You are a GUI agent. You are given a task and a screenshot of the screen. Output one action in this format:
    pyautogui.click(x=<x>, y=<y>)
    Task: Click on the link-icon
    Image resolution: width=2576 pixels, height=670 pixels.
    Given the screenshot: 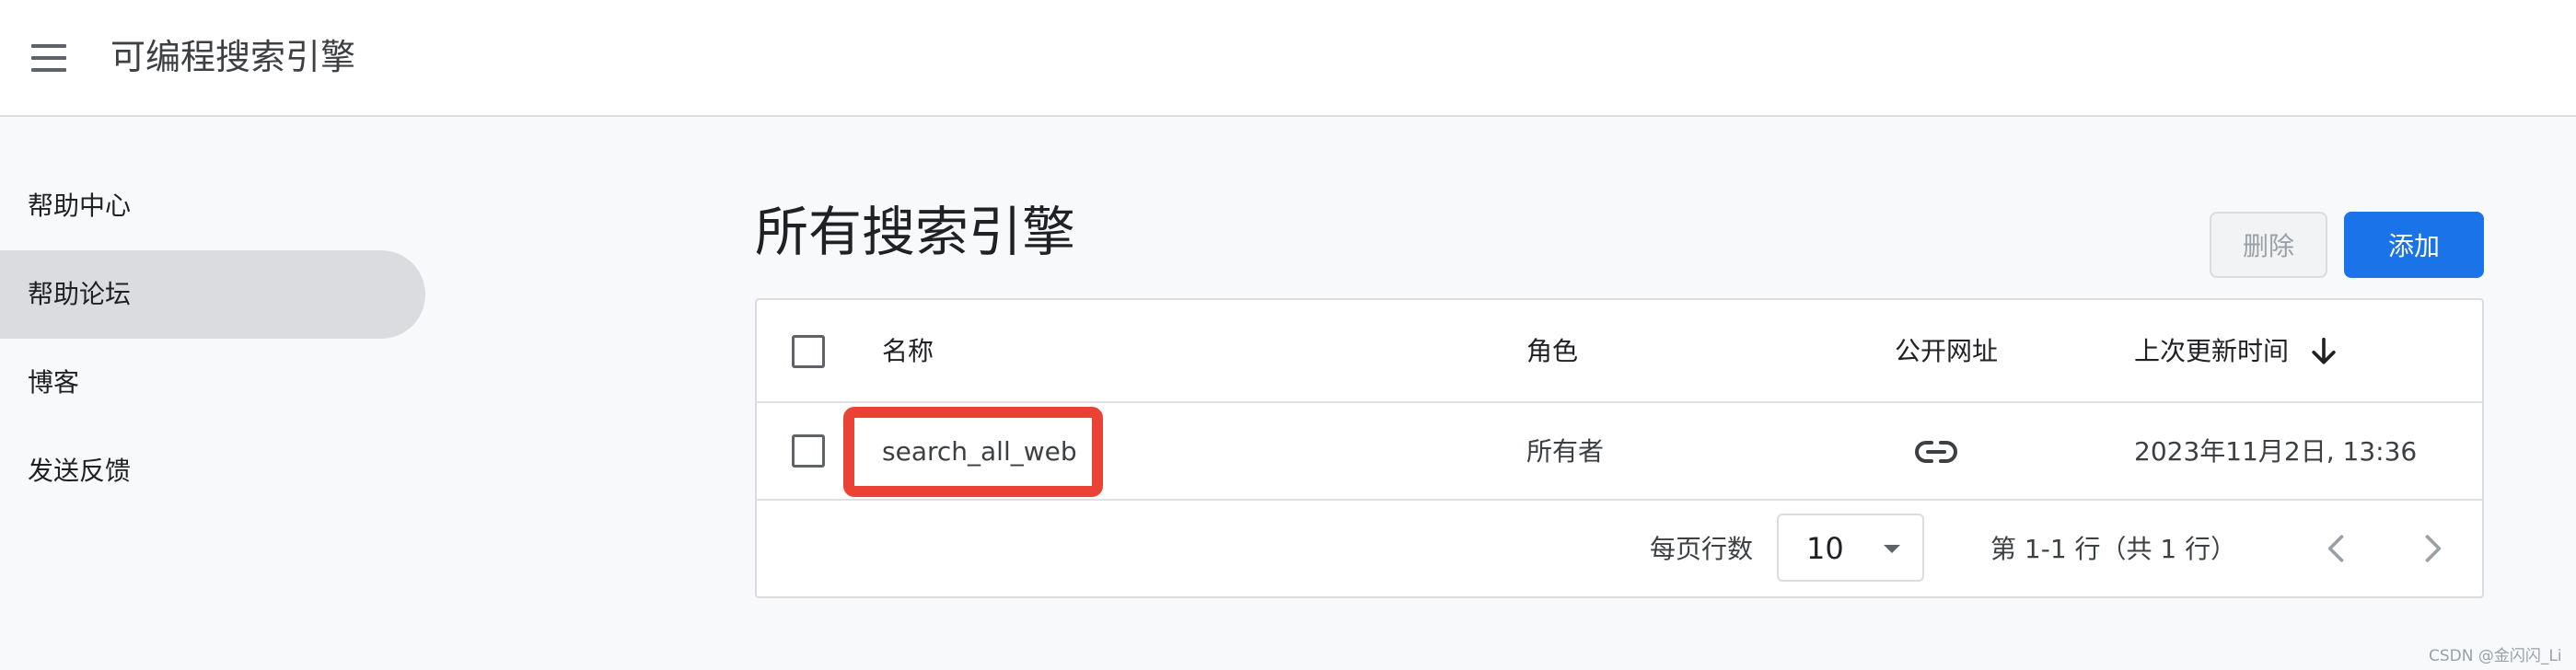 What is the action you would take?
    pyautogui.click(x=1936, y=452)
    